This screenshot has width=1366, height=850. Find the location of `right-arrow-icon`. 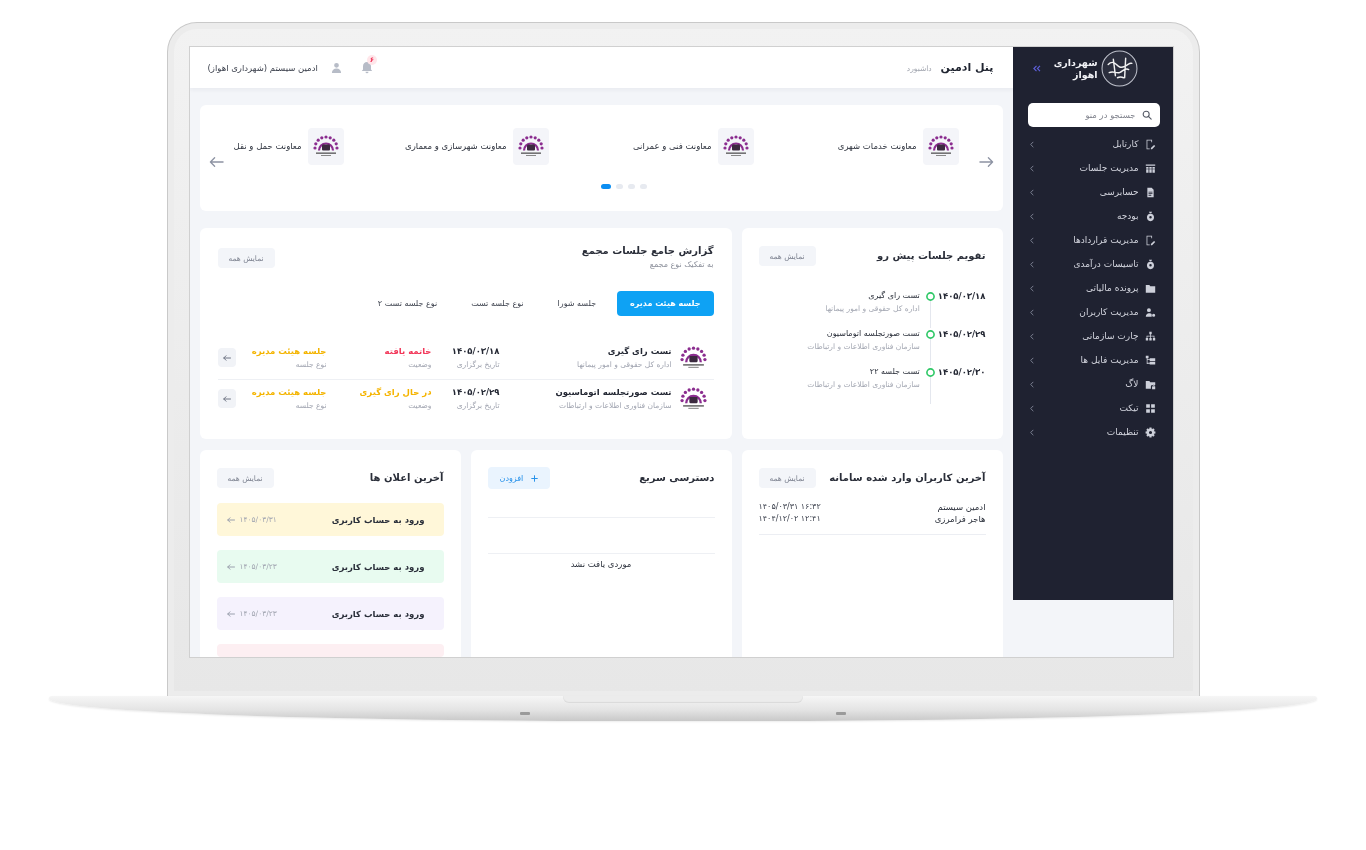

right-arrow-icon is located at coordinates (986, 162).